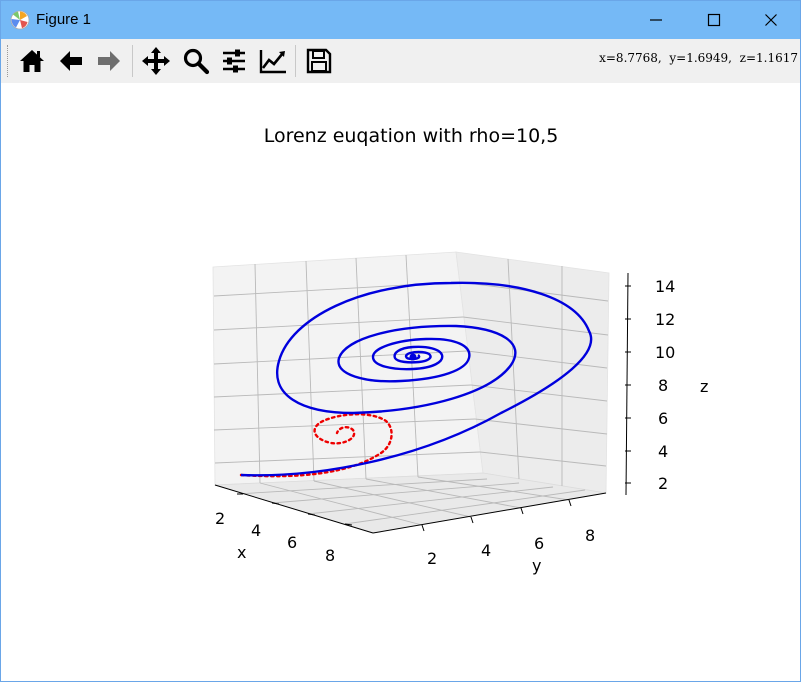 The width and height of the screenshot is (801, 682). I want to click on window-title: Figure 1, so click(64, 19).